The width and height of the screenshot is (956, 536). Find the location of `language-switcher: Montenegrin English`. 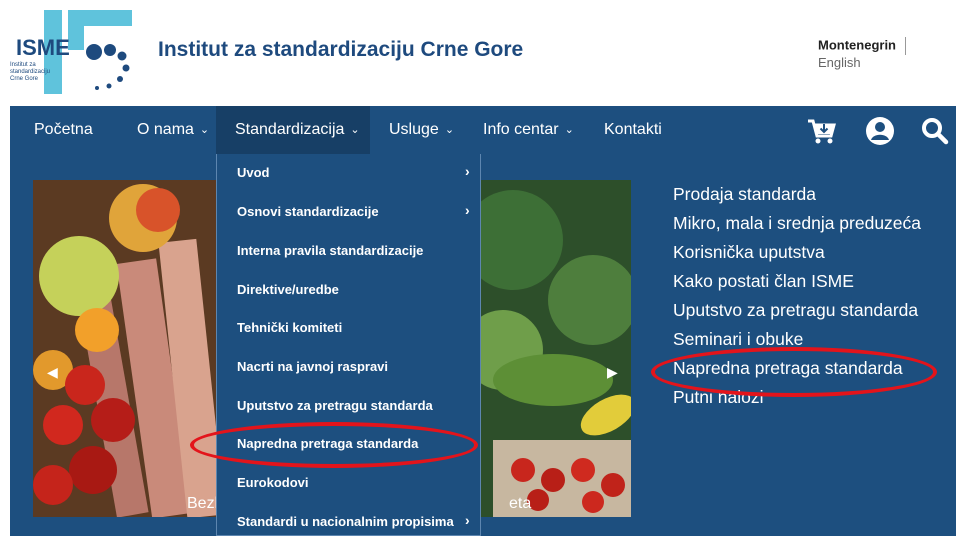

language-switcher: Montenegrin English is located at coordinates (887, 53).